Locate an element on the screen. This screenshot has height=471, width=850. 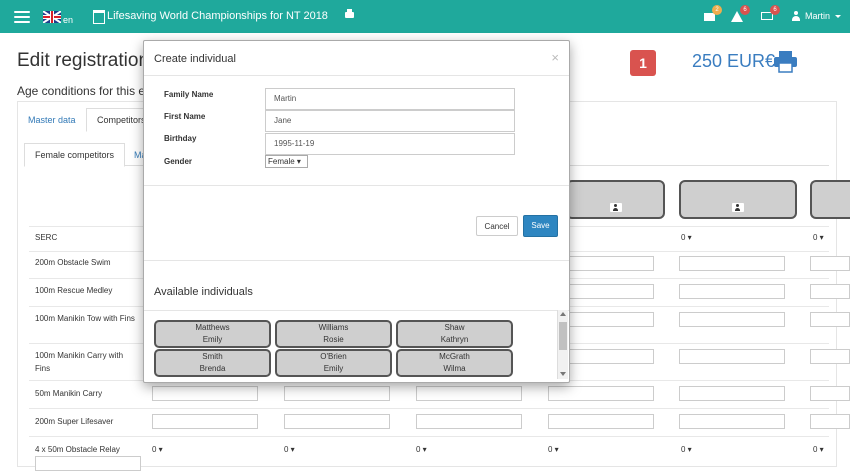
calendar-icon is located at coordinates (99, 17).